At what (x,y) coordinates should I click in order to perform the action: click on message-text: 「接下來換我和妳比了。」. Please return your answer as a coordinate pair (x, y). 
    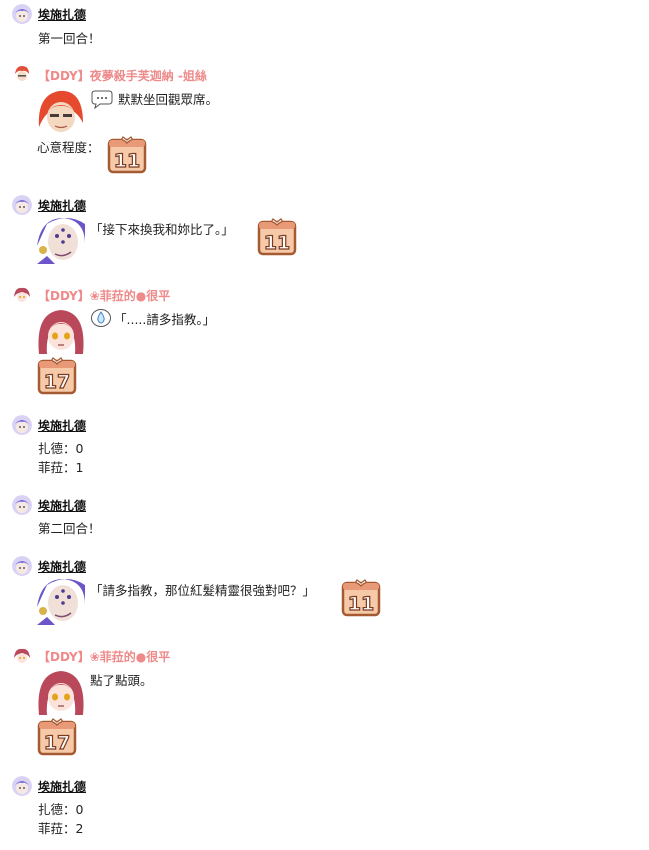
    Looking at the image, I should click on (162, 229).